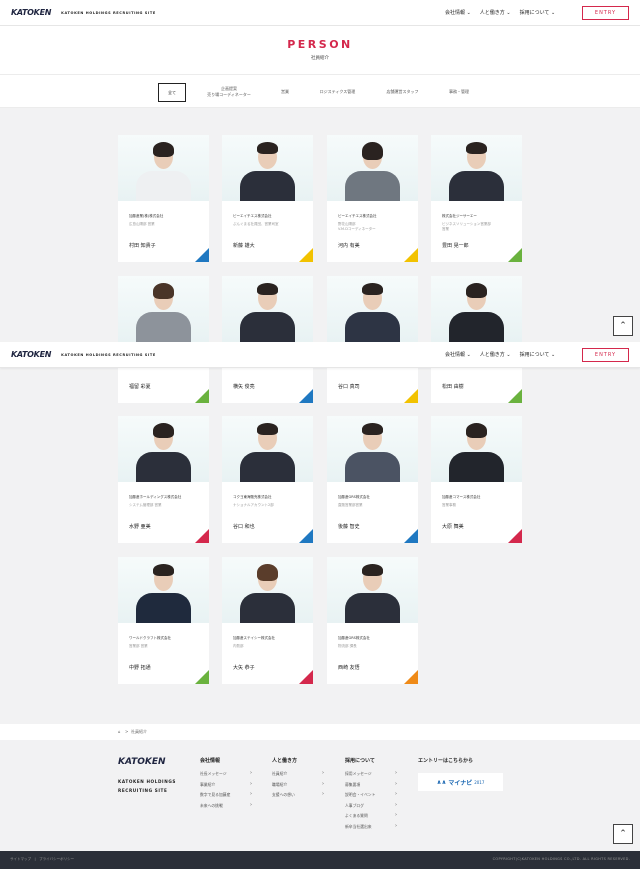 The height and width of the screenshot is (869, 640). Describe the element at coordinates (445, 764) in the screenshot. I see `footer-entry: エントリーはこちらから` at that location.